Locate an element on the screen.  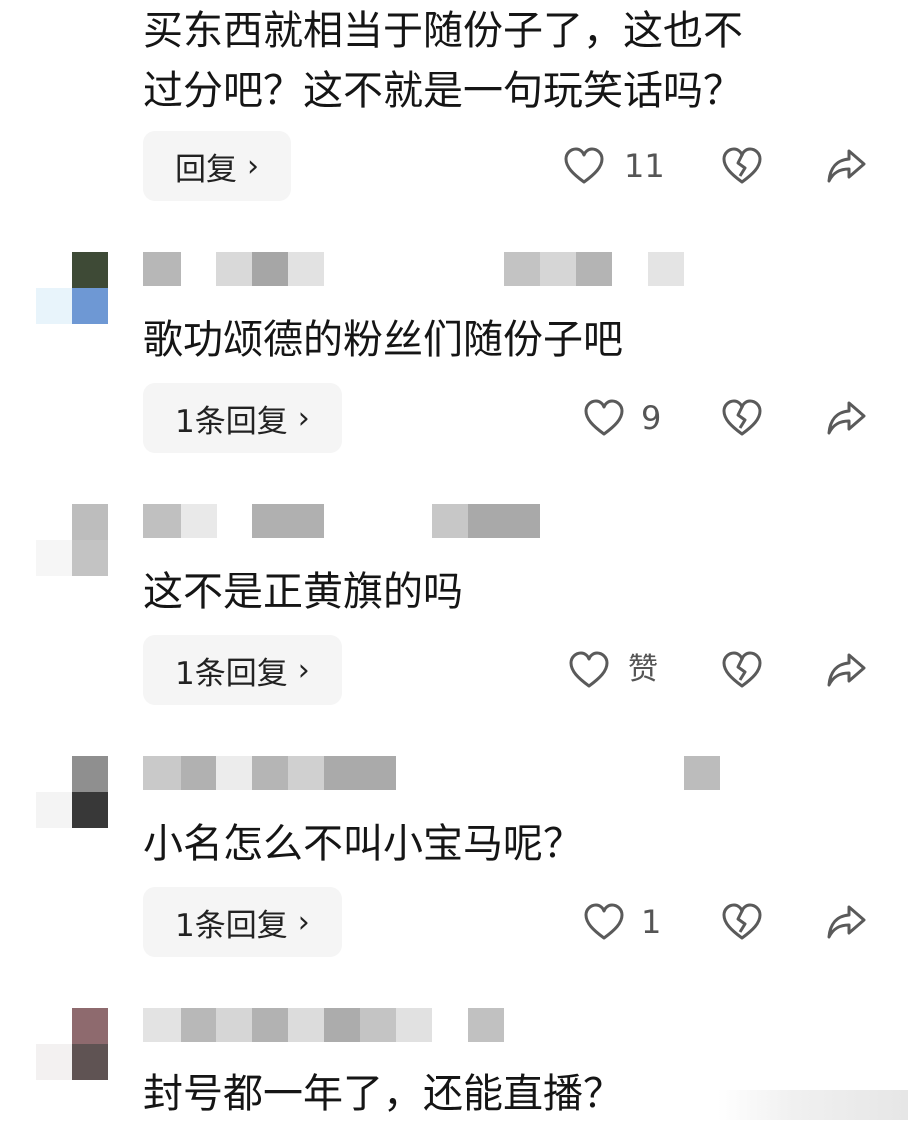
reply-label: 回复 is located at coordinates (206, 169).